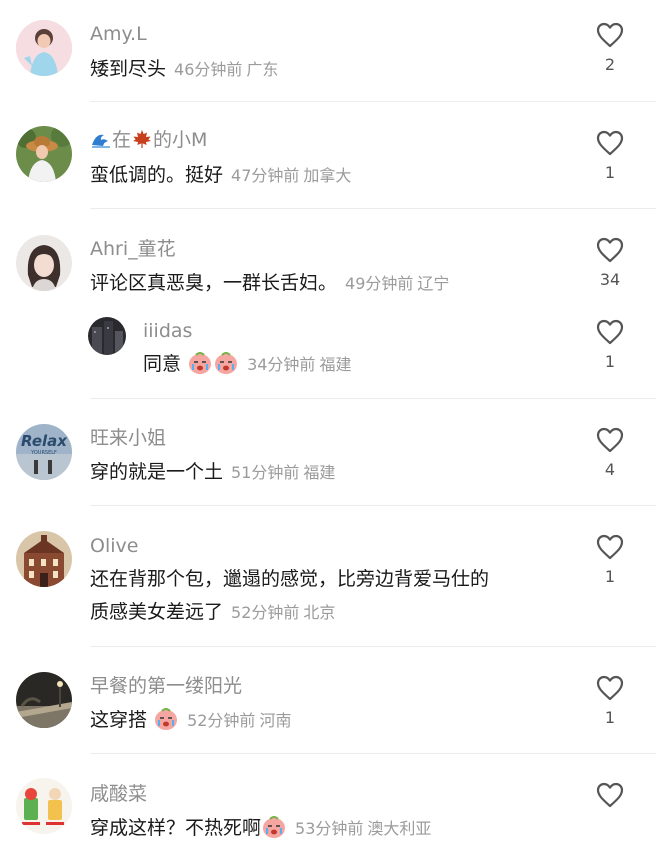  Describe the element at coordinates (433, 283) in the screenshot. I see `comment-location: 辽宁` at that location.